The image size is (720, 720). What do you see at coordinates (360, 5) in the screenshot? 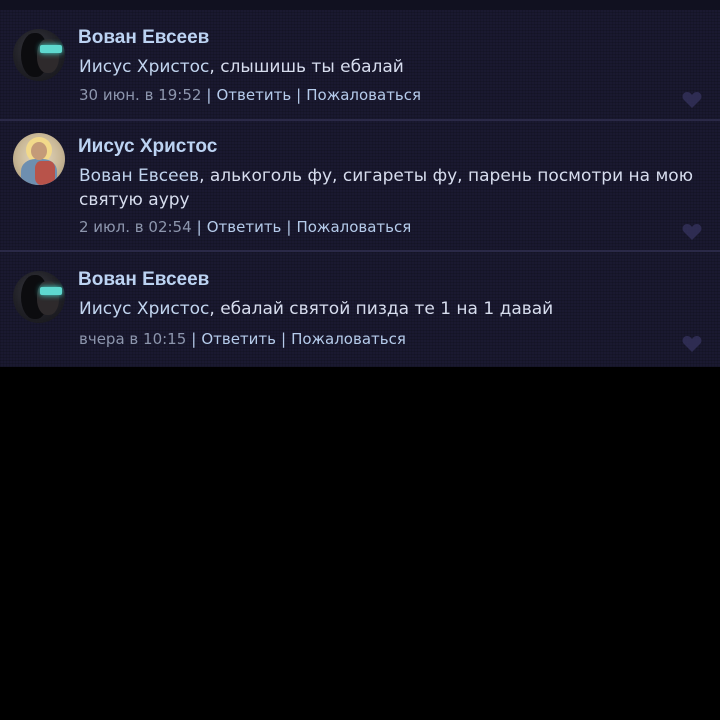
I see `top-edge` at bounding box center [360, 5].